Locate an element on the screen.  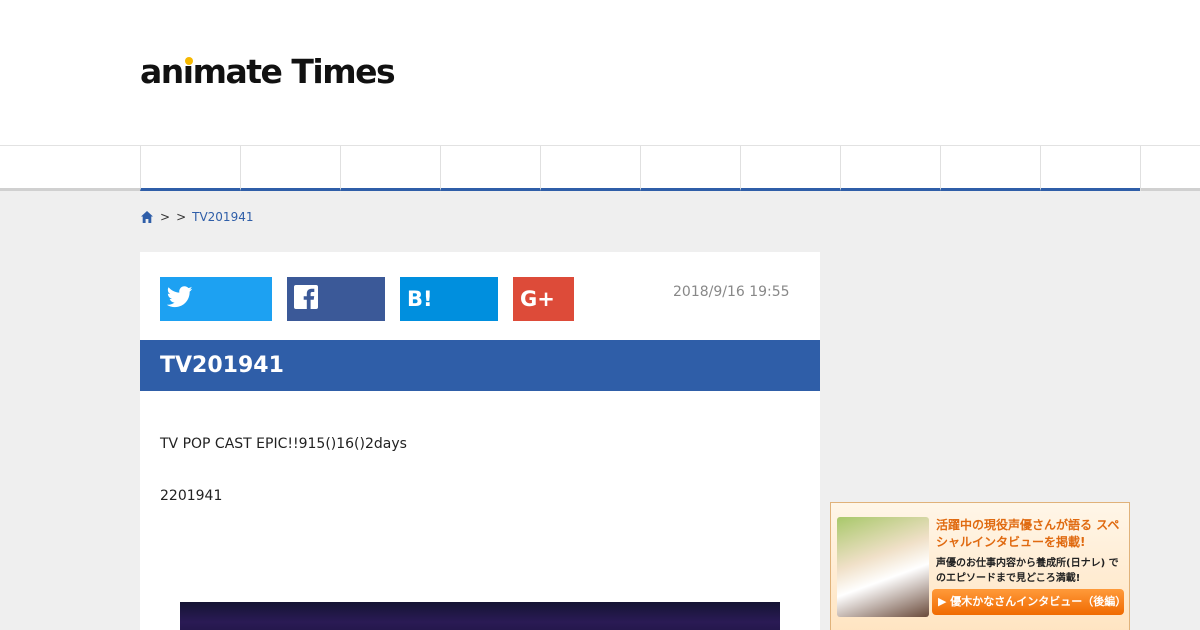
logo-text-end: mate Times is located at coordinates (294, 71).